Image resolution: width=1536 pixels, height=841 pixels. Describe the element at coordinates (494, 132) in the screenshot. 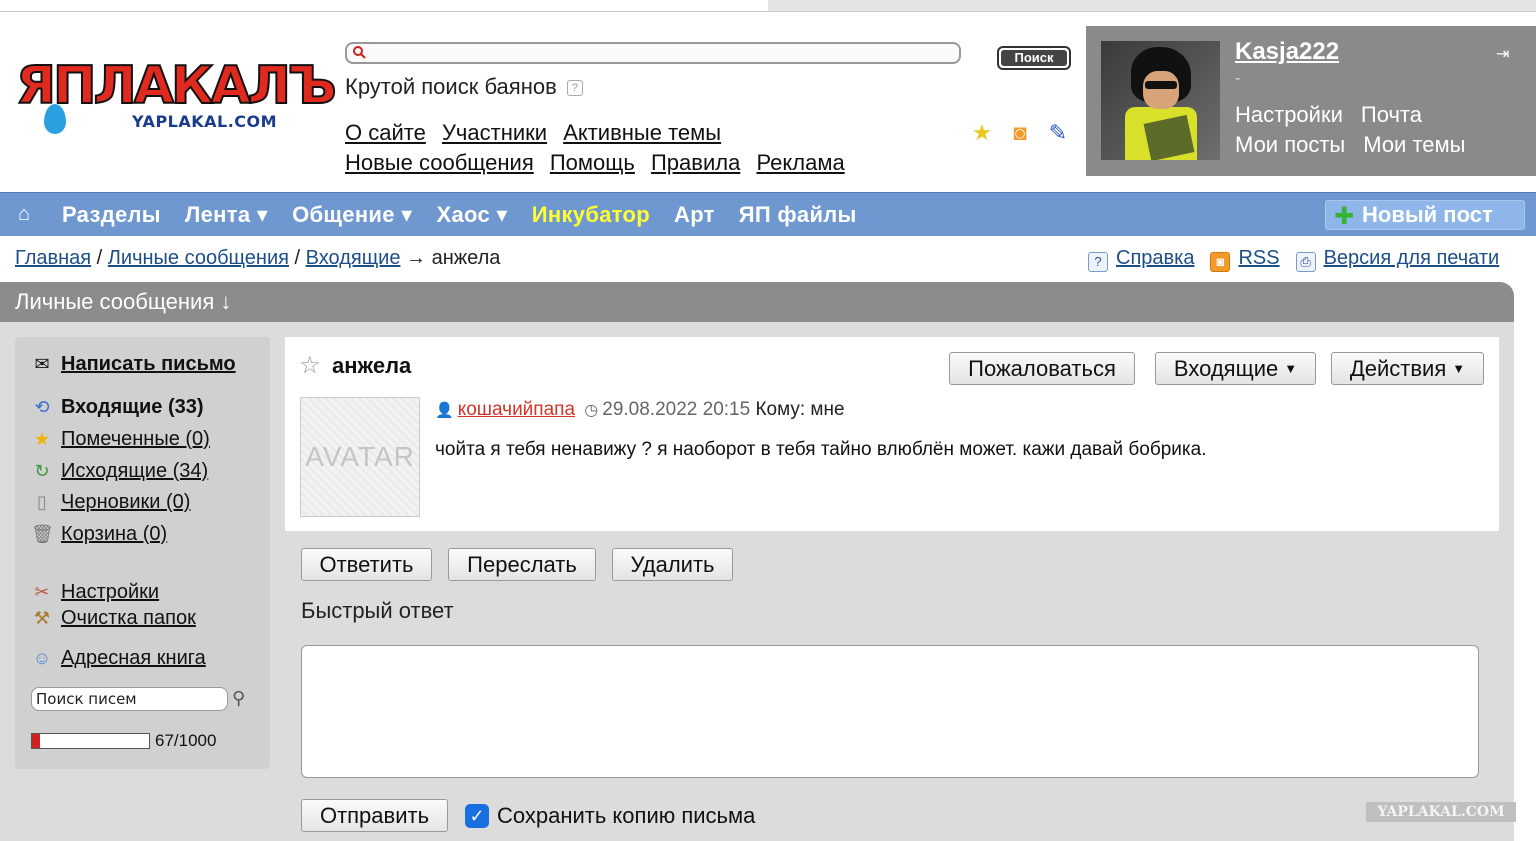

I see `nav-link-members: Участники` at that location.